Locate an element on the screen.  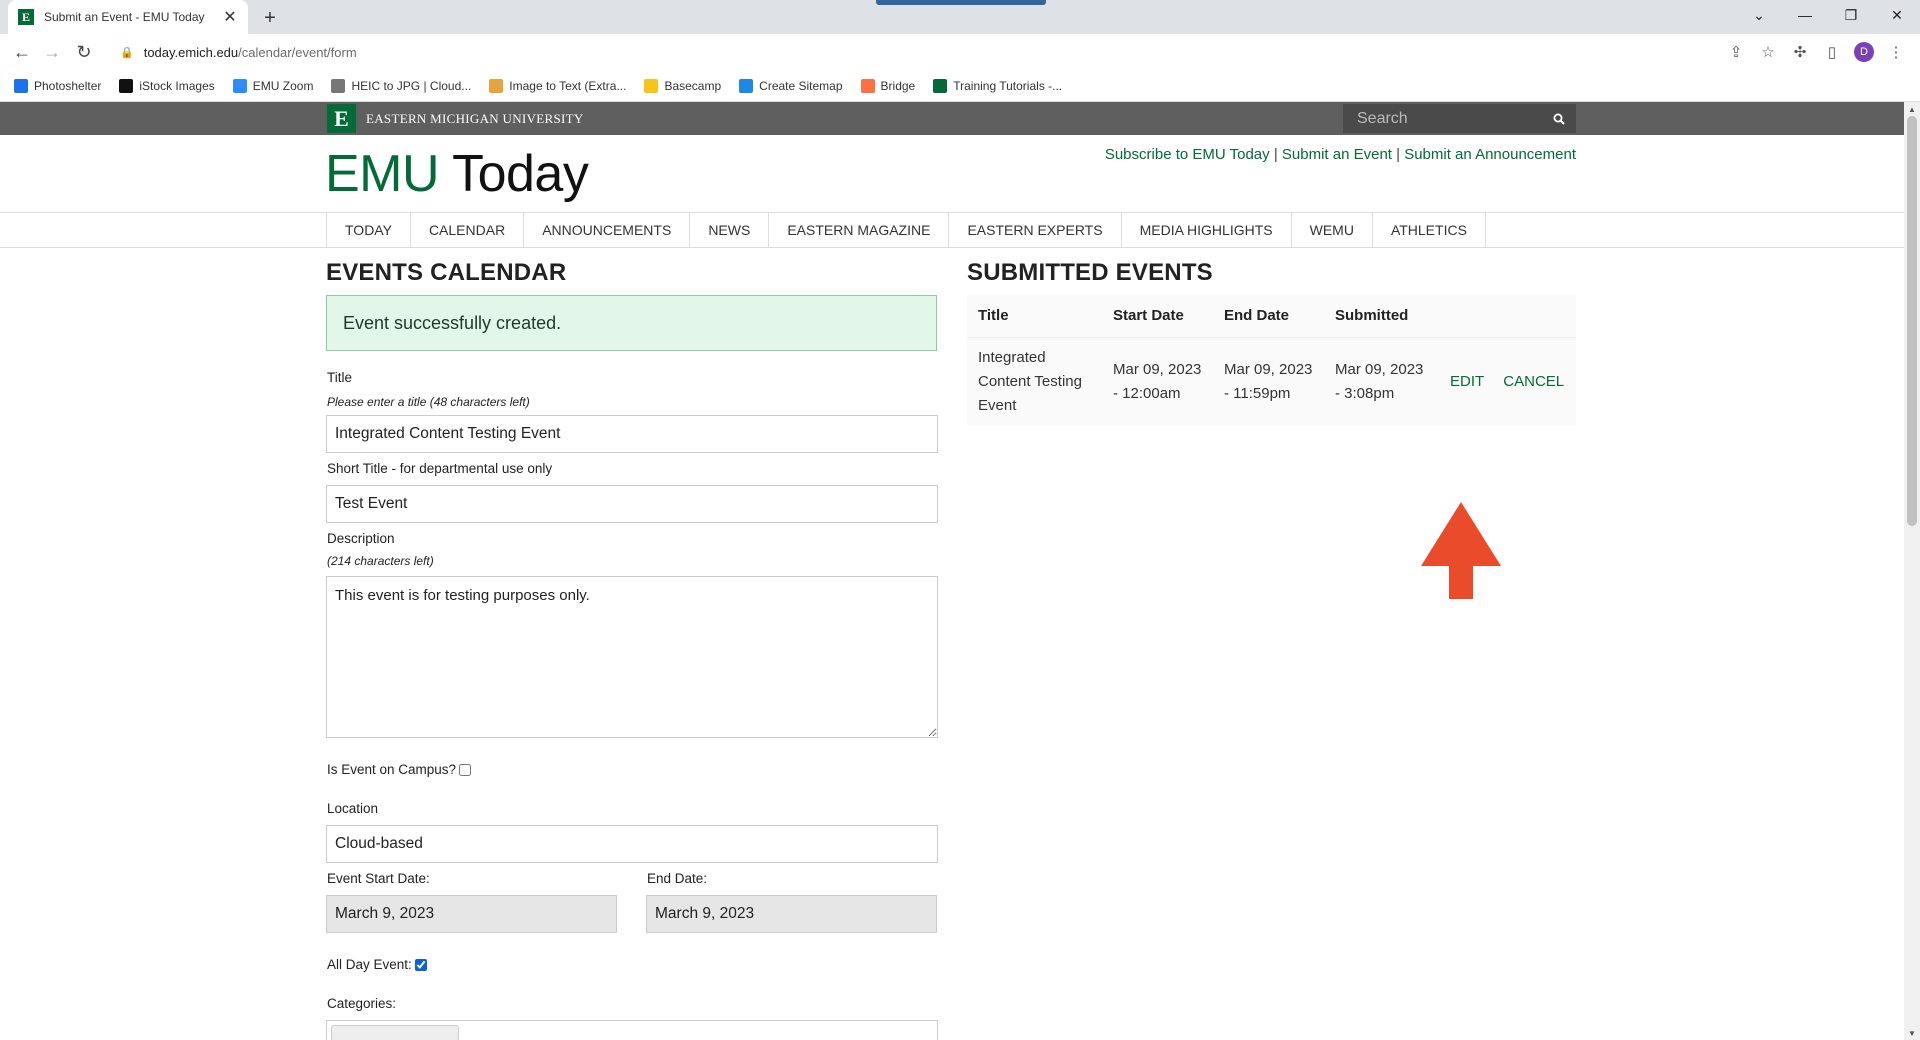
nav-item-wemu: WEMU is located at coordinates (1332, 230).